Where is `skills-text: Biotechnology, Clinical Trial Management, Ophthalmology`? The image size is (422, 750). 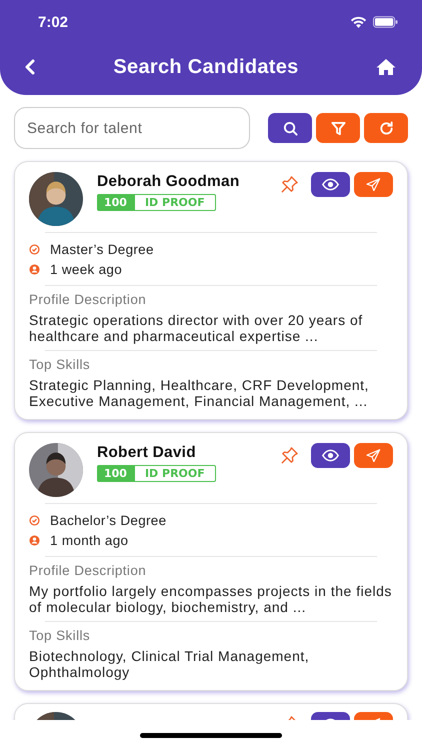
skills-text: Biotechnology, Clinical Trial Management, Ophthalmology is located at coordinates (169, 664).